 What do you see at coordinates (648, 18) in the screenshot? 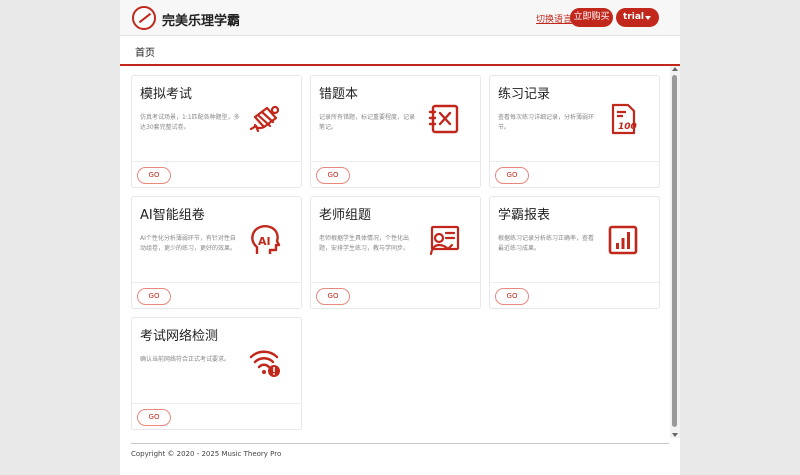
I see `caret-down-icon` at bounding box center [648, 18].